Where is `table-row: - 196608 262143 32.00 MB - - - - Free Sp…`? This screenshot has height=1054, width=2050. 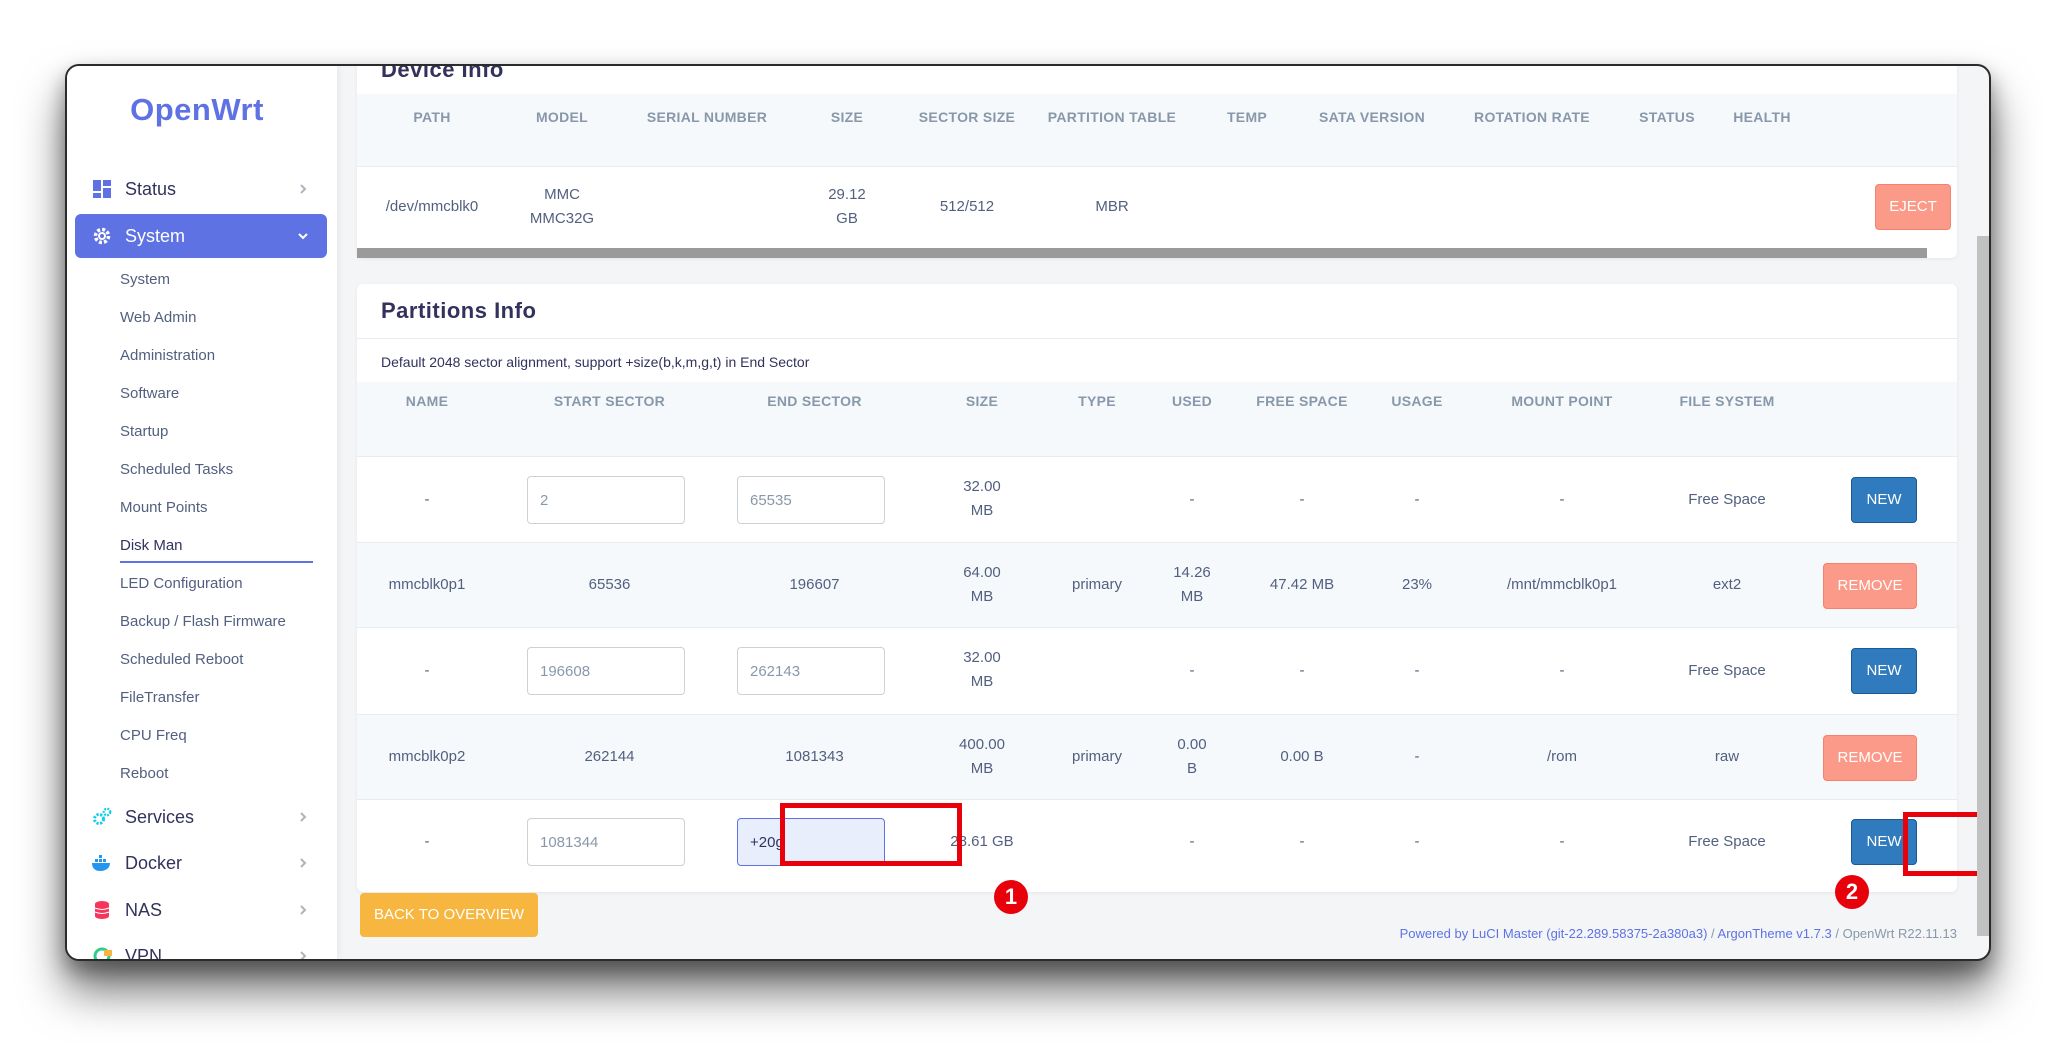 table-row: - 196608 262143 32.00 MB - - - - Free Sp… is located at coordinates (1157, 671).